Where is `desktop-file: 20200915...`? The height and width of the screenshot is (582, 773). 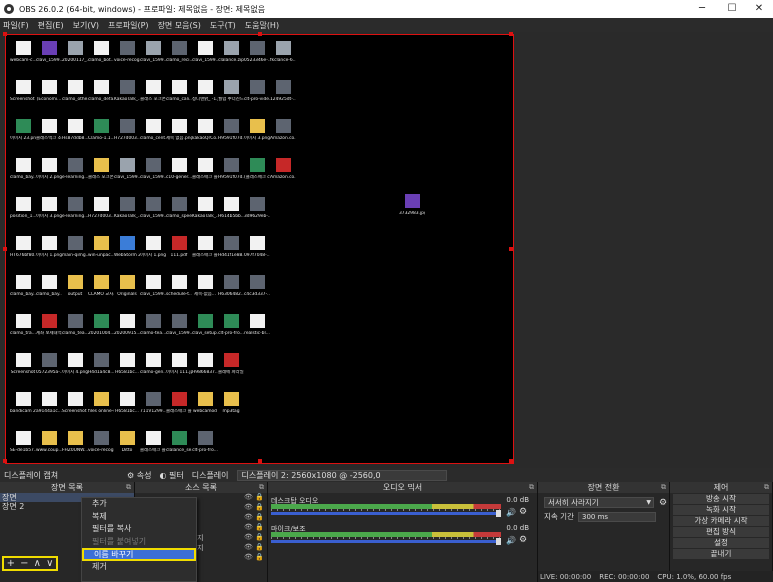
desktop-file: 20200915... is located at coordinates (127, 331).